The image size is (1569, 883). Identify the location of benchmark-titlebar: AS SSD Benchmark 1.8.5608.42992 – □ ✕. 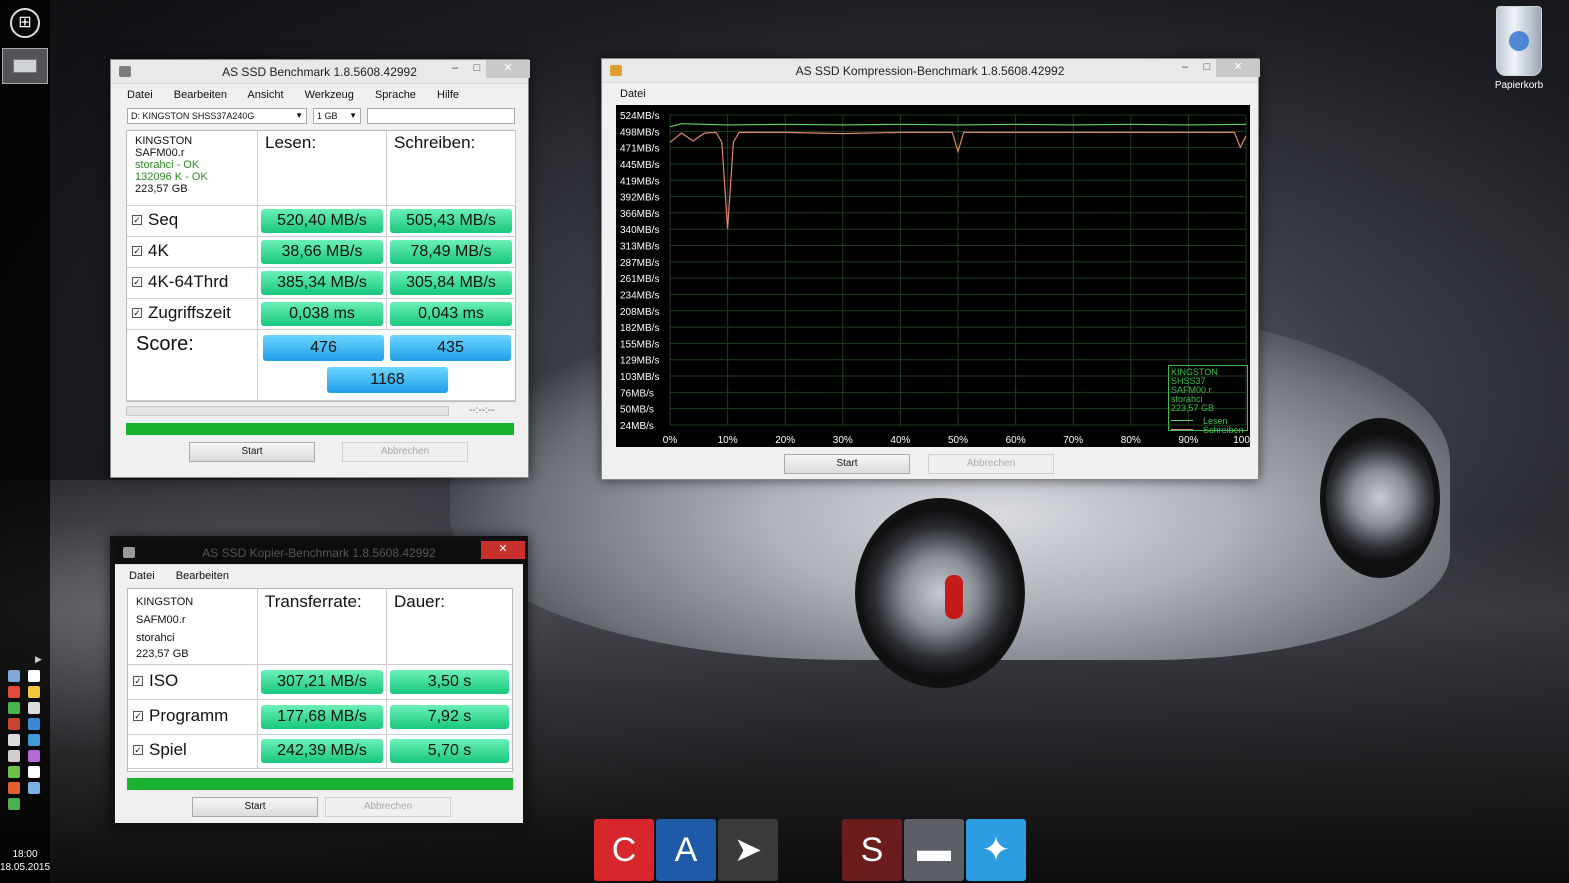
(320, 72).